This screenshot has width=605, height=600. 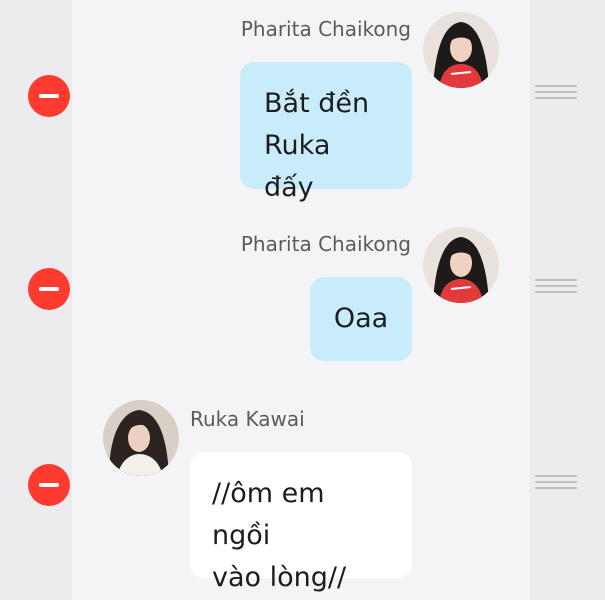 I want to click on message-bubble: //ôm em ngồi vào lòng//, so click(x=301, y=522).